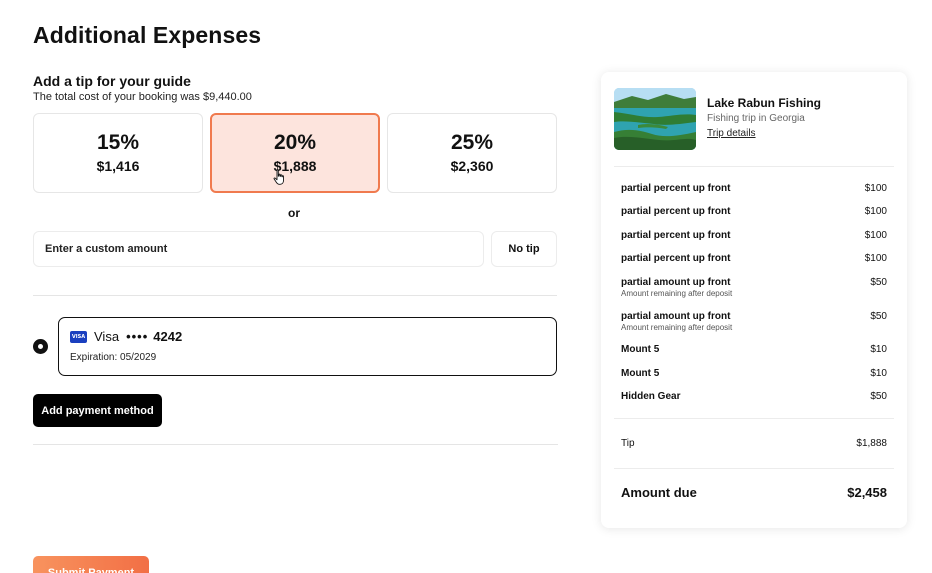 This screenshot has height=573, width=932. I want to click on tip-option-25: 25% $2,360, so click(472, 153).